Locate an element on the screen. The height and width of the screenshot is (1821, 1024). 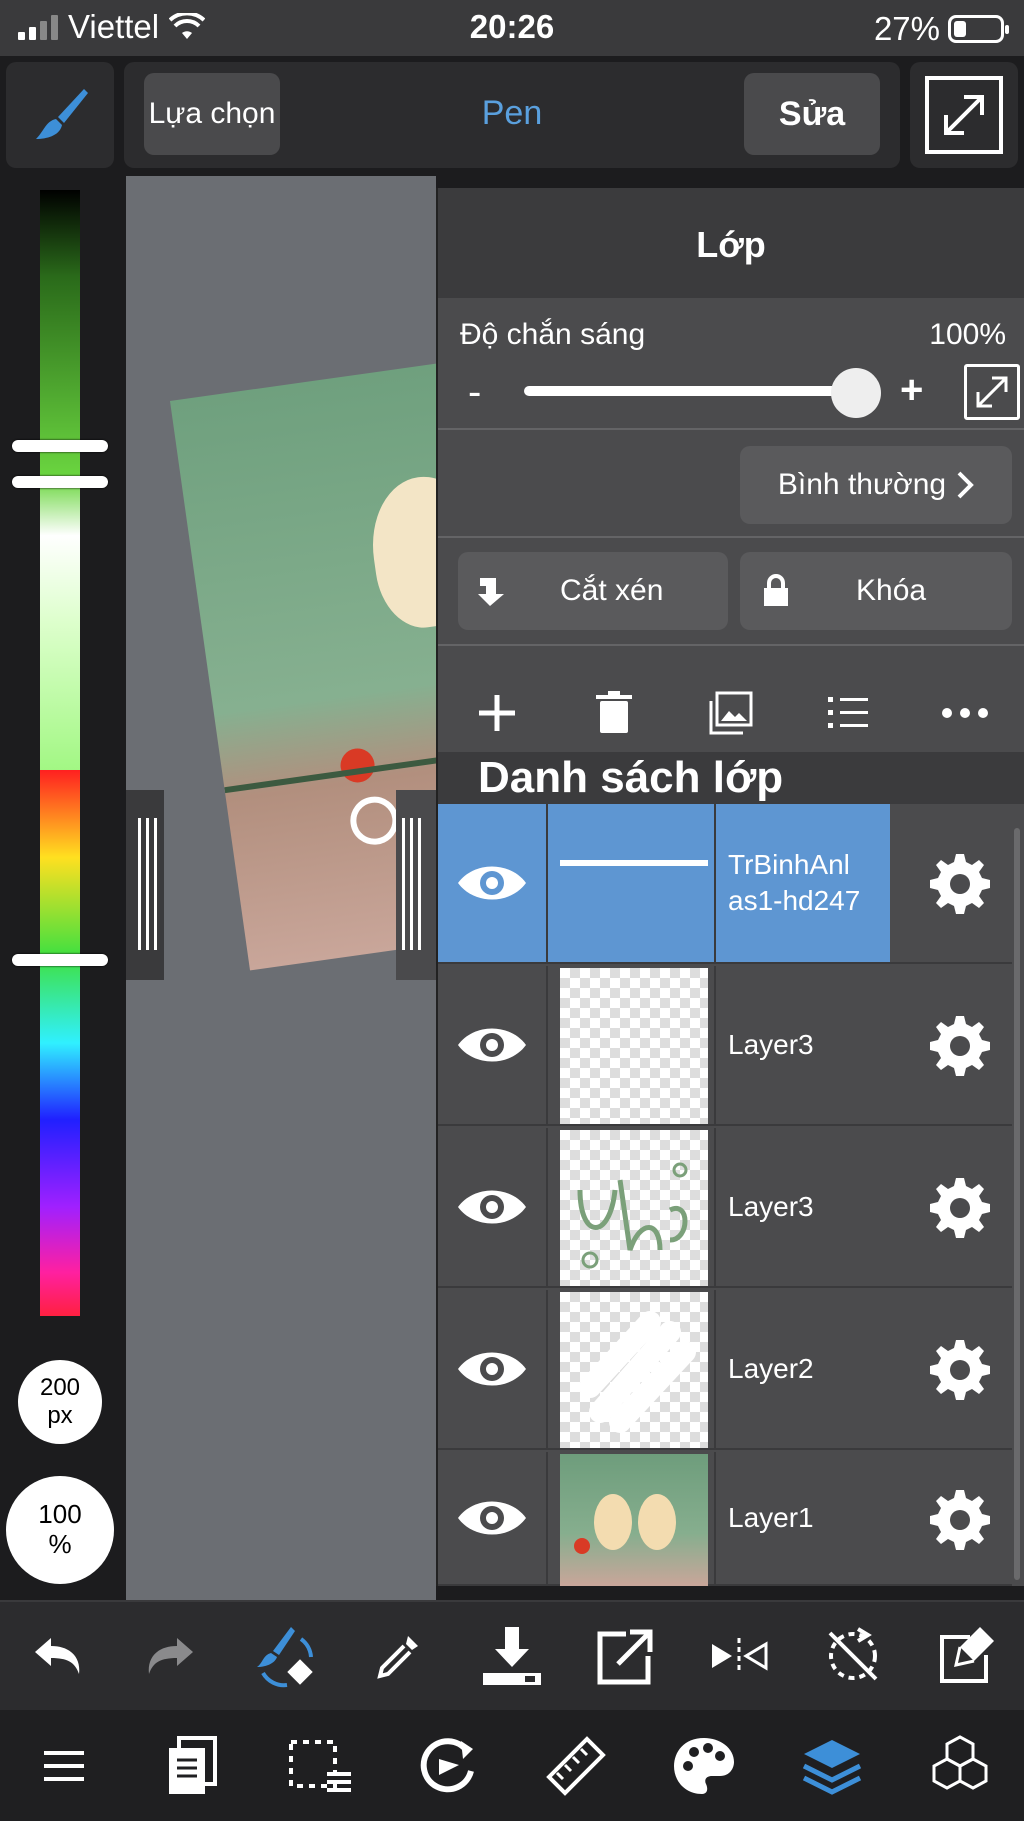
list-icon is located at coordinates (848, 712).